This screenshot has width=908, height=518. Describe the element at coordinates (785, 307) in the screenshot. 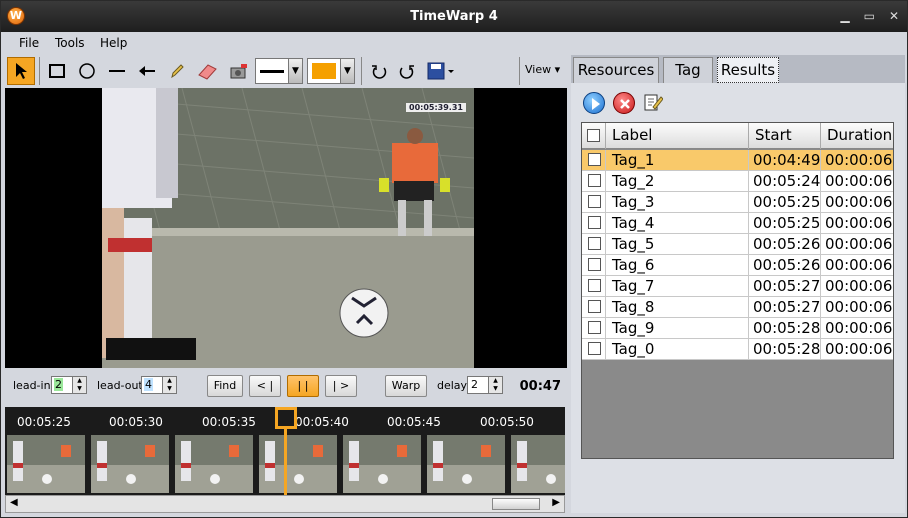

I see `row-start: 00:05:27` at that location.